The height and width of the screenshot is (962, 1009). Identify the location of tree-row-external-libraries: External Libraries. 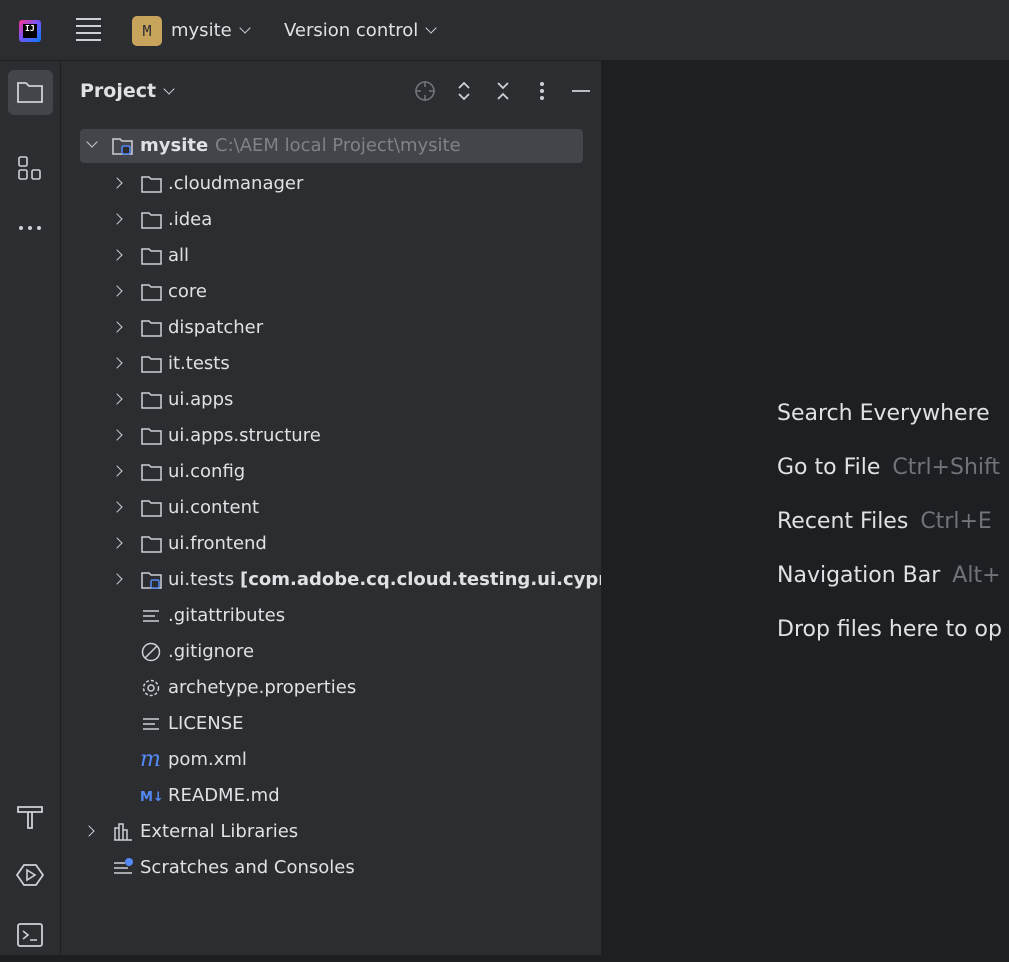
(331, 832).